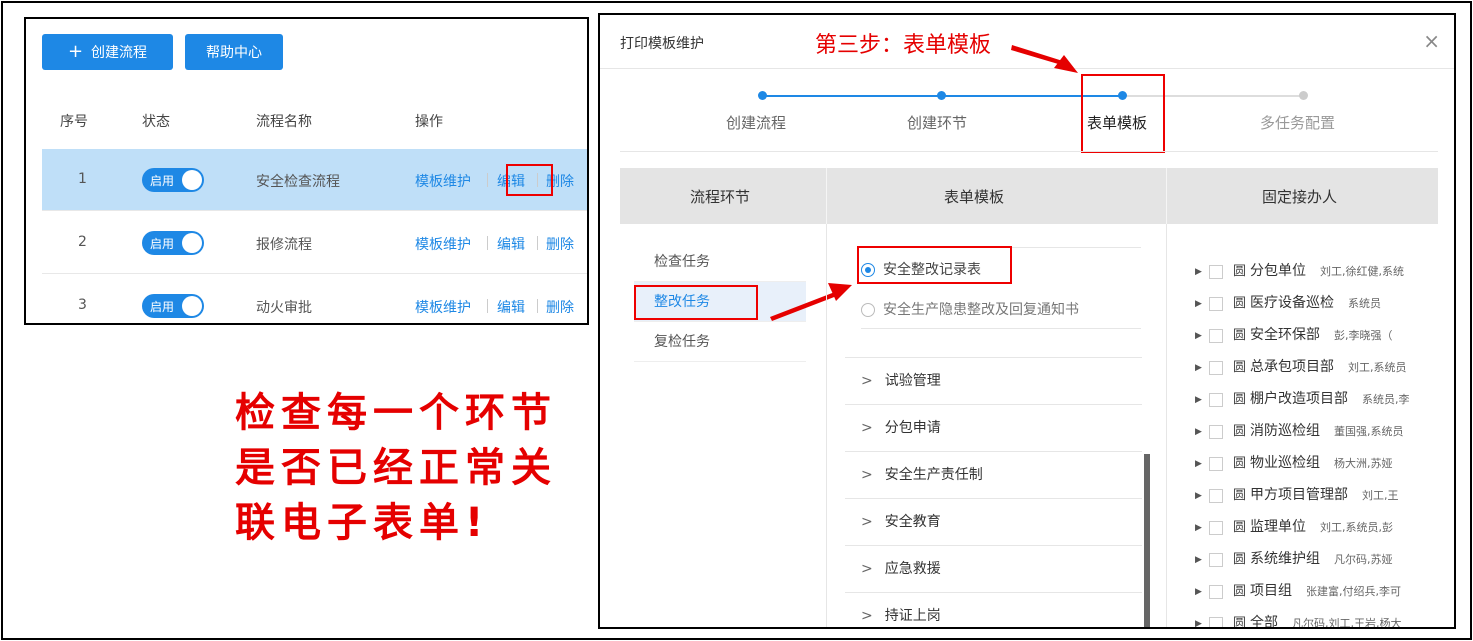 The height and width of the screenshot is (641, 1473). I want to click on assignee-item: ▶ 圆项目组 张建富,付绍兵,李可, so click(1315, 590).